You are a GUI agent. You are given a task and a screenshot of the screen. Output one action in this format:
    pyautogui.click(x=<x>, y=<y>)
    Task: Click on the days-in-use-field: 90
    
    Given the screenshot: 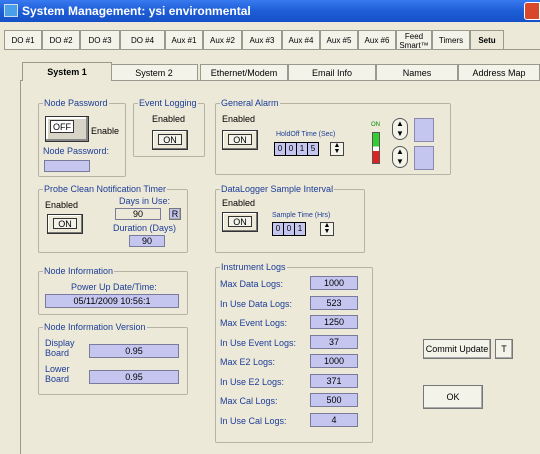 What is the action you would take?
    pyautogui.click(x=138, y=214)
    